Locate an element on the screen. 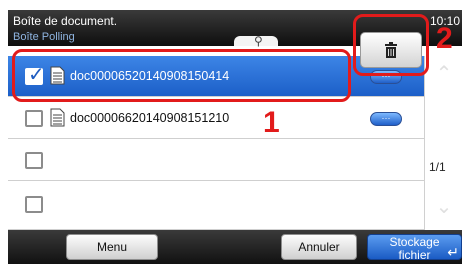 This screenshot has width=462, height=264. store-file-button: Stockage fichier ↵ is located at coordinates (414, 248).